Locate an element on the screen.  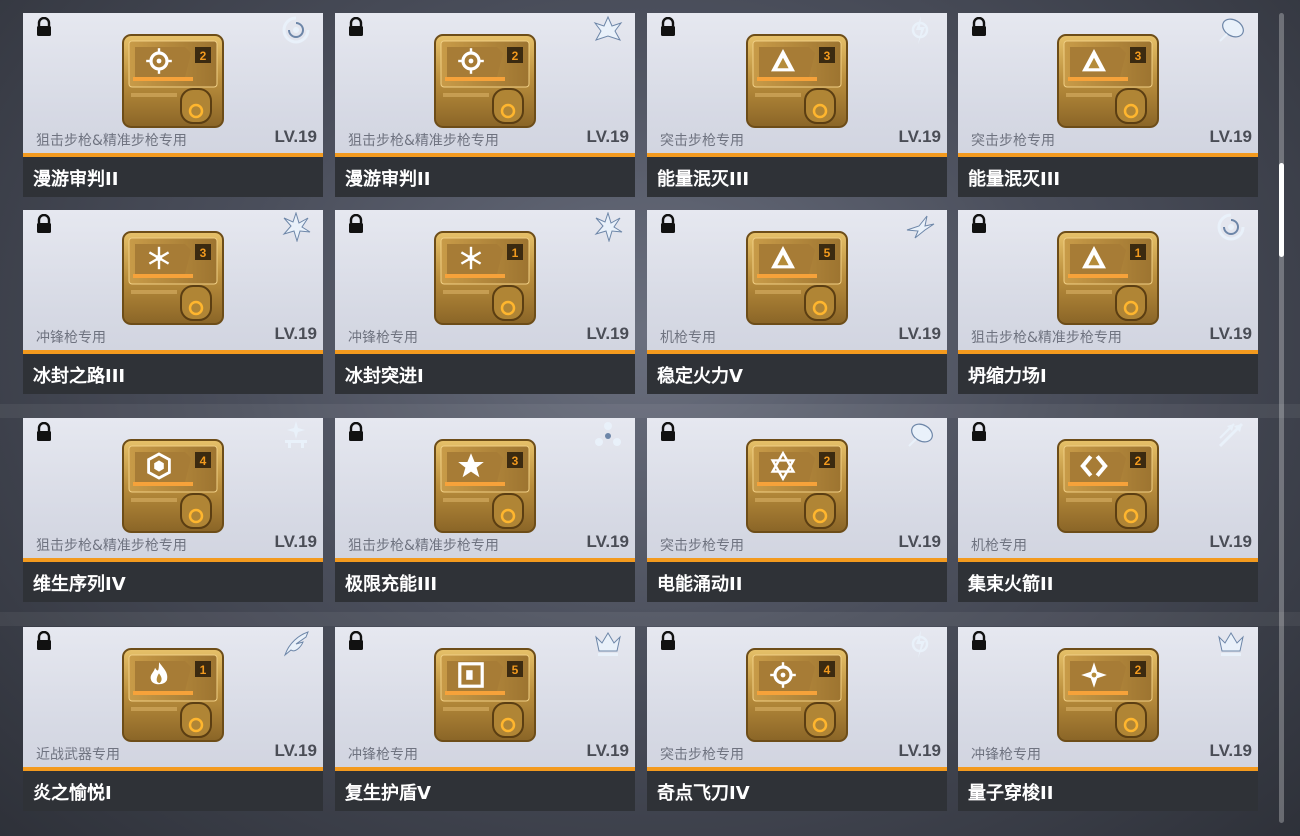
module-card: 2 冲锋枪专用 LV.19 量子穿梭II is located at coordinates (1108, 719).